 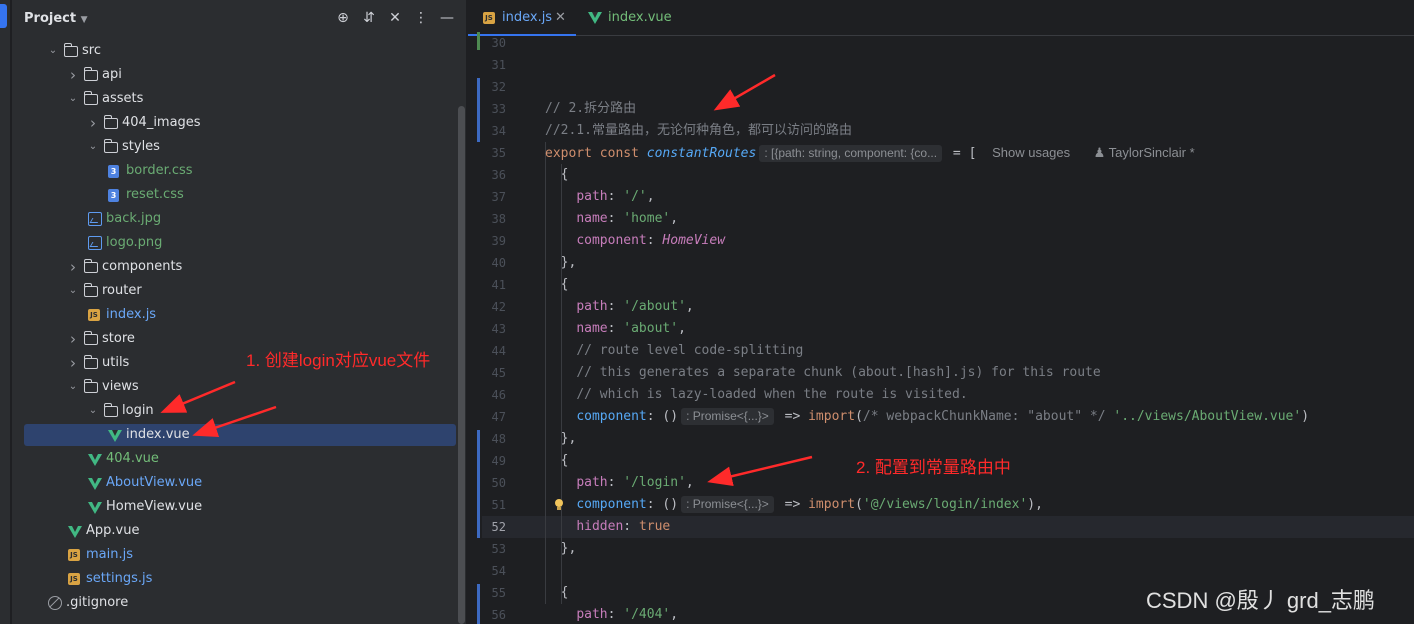 I want to click on tree-file: JS main.js, so click(x=239, y=555).